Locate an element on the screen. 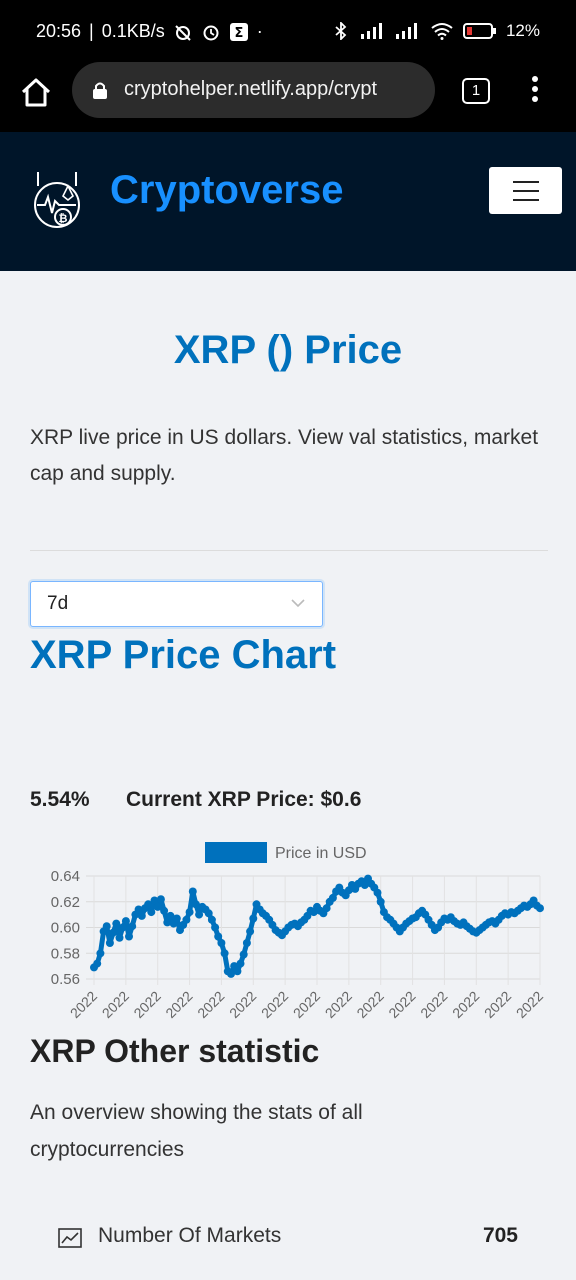  stats-heading: XRP Other statistic is located at coordinates (175, 1051).